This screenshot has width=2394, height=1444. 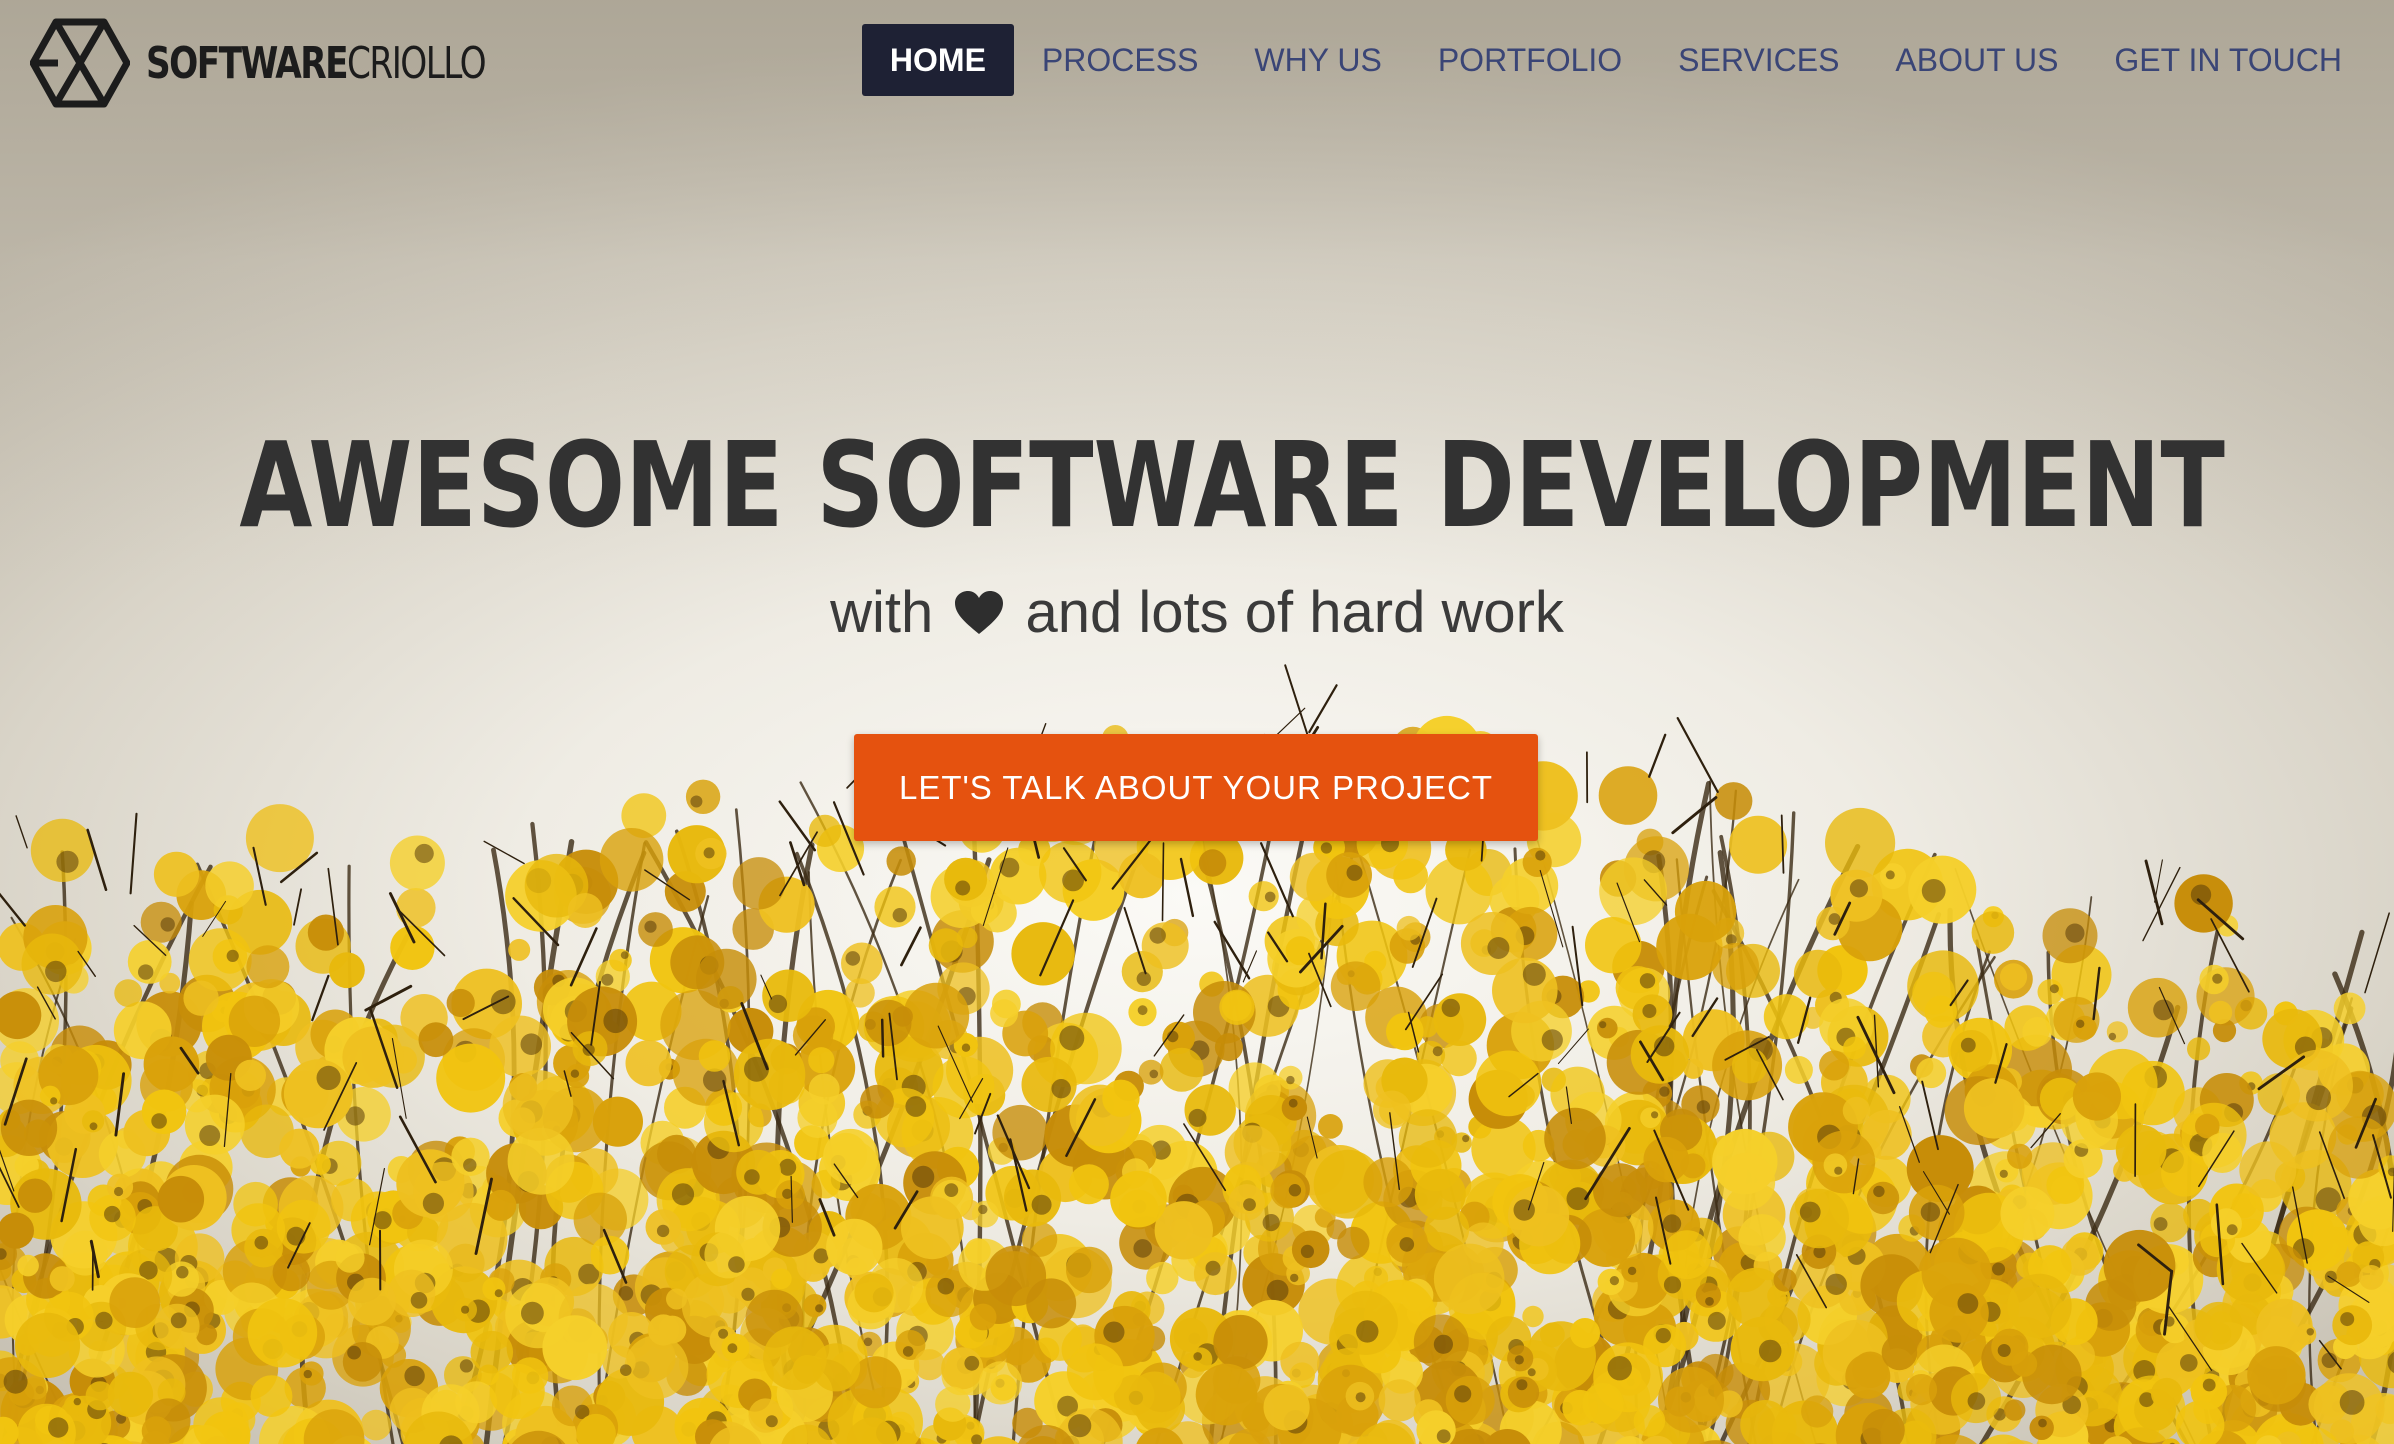 What do you see at coordinates (80, 63) in the screenshot?
I see `hexagon-cube-logo-icon` at bounding box center [80, 63].